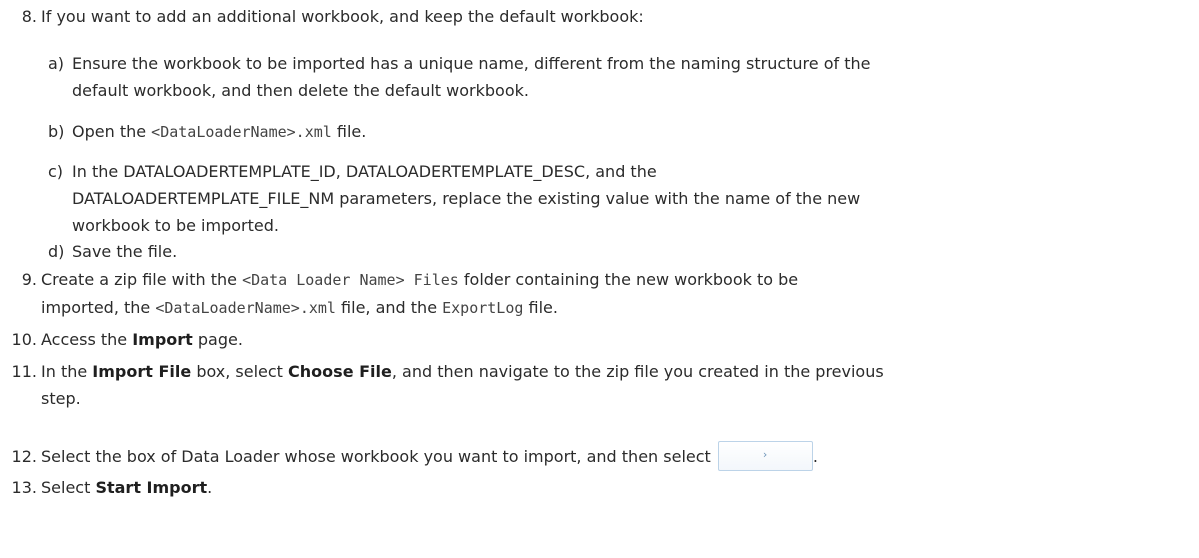  I want to click on step-number: 10., so click(24, 339).